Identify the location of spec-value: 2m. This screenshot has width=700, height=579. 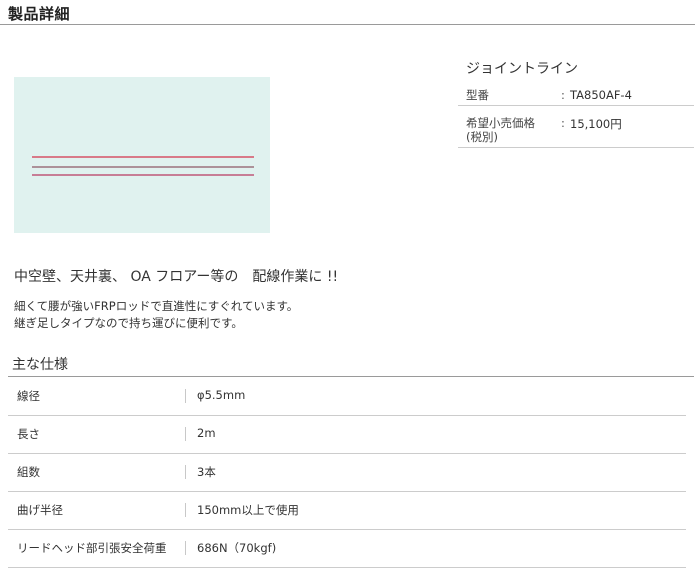
(206, 433).